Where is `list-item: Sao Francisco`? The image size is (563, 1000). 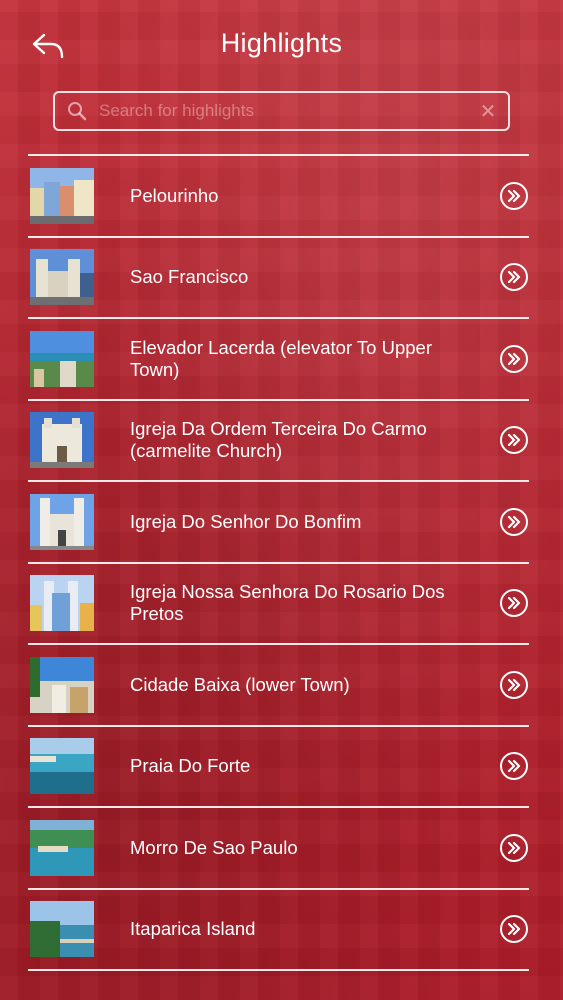
list-item: Sao Francisco is located at coordinates (278, 278).